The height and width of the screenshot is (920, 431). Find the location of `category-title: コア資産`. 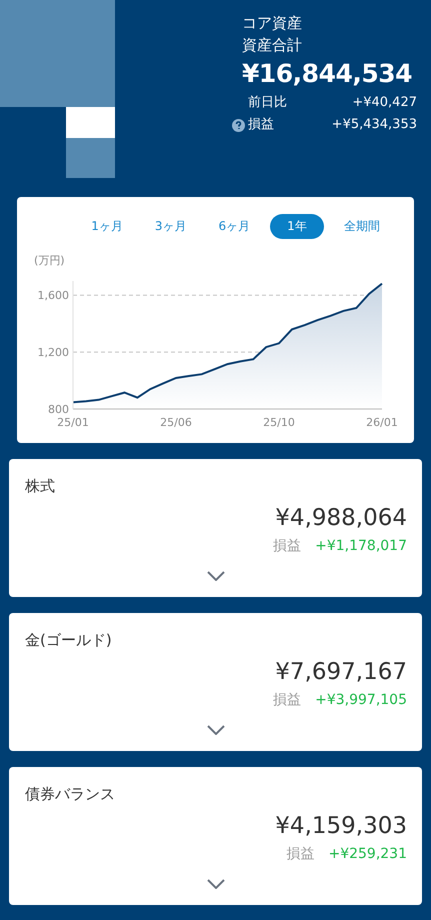

category-title: コア資産 is located at coordinates (272, 23).